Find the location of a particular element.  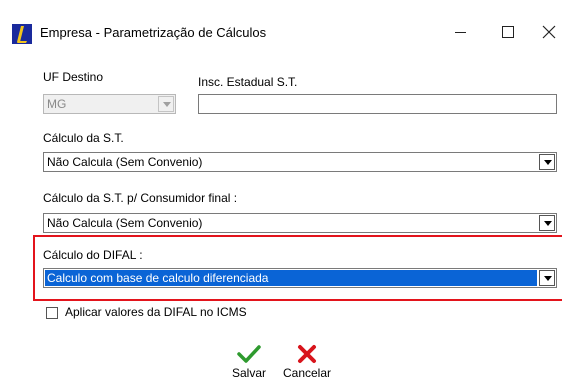

window-title: Empresa - Parametrização de Cálculos is located at coordinates (153, 32).